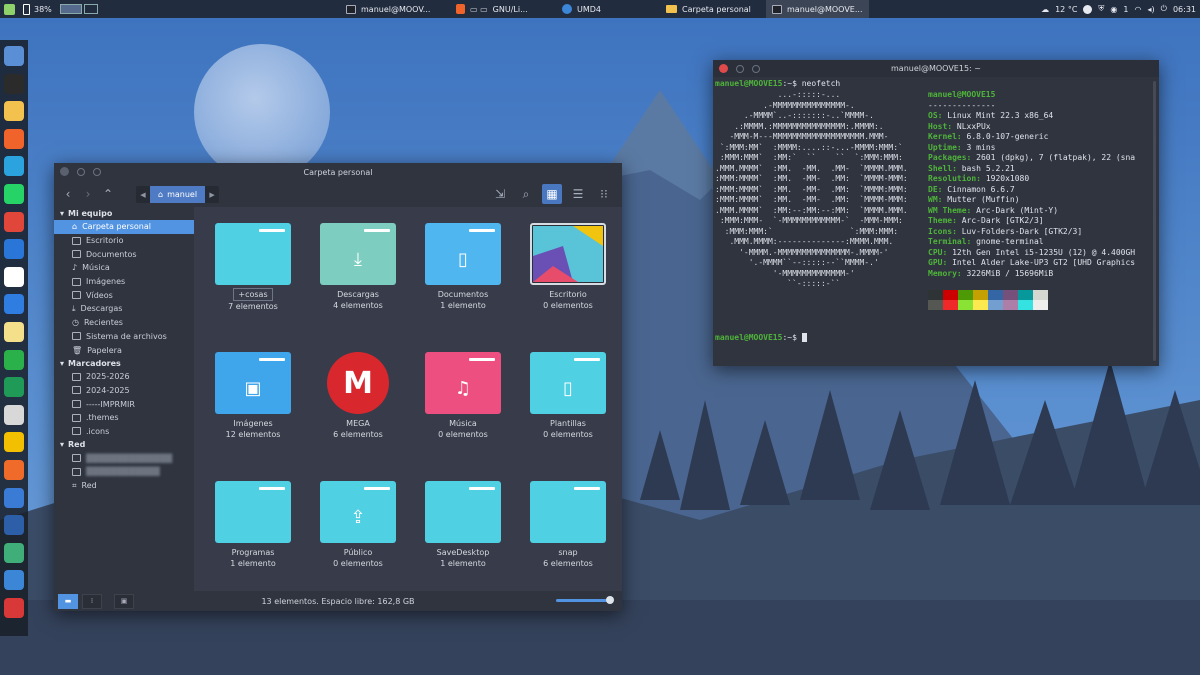 Image resolution: width=1200 pixels, height=675 pixels. What do you see at coordinates (14, 166) in the screenshot?
I see `telegram-icon` at bounding box center [14, 166].